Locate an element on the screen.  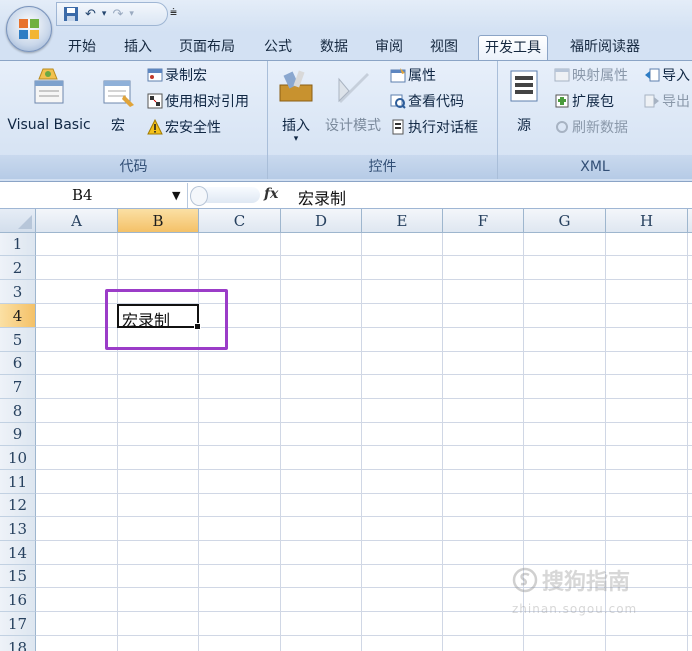
macros-button: 宏 is located at coordinates (118, 106).